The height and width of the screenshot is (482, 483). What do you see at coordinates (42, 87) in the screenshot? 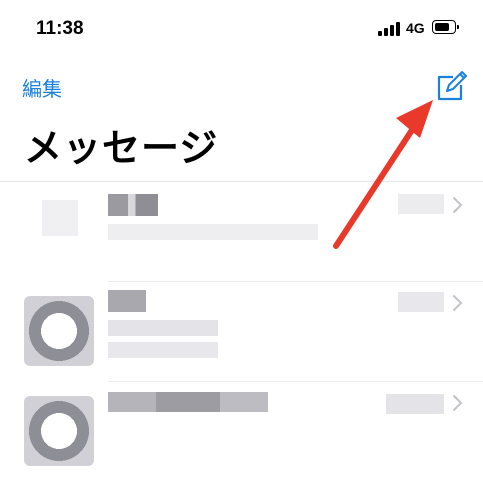
I see `edit-button: 編集` at bounding box center [42, 87].